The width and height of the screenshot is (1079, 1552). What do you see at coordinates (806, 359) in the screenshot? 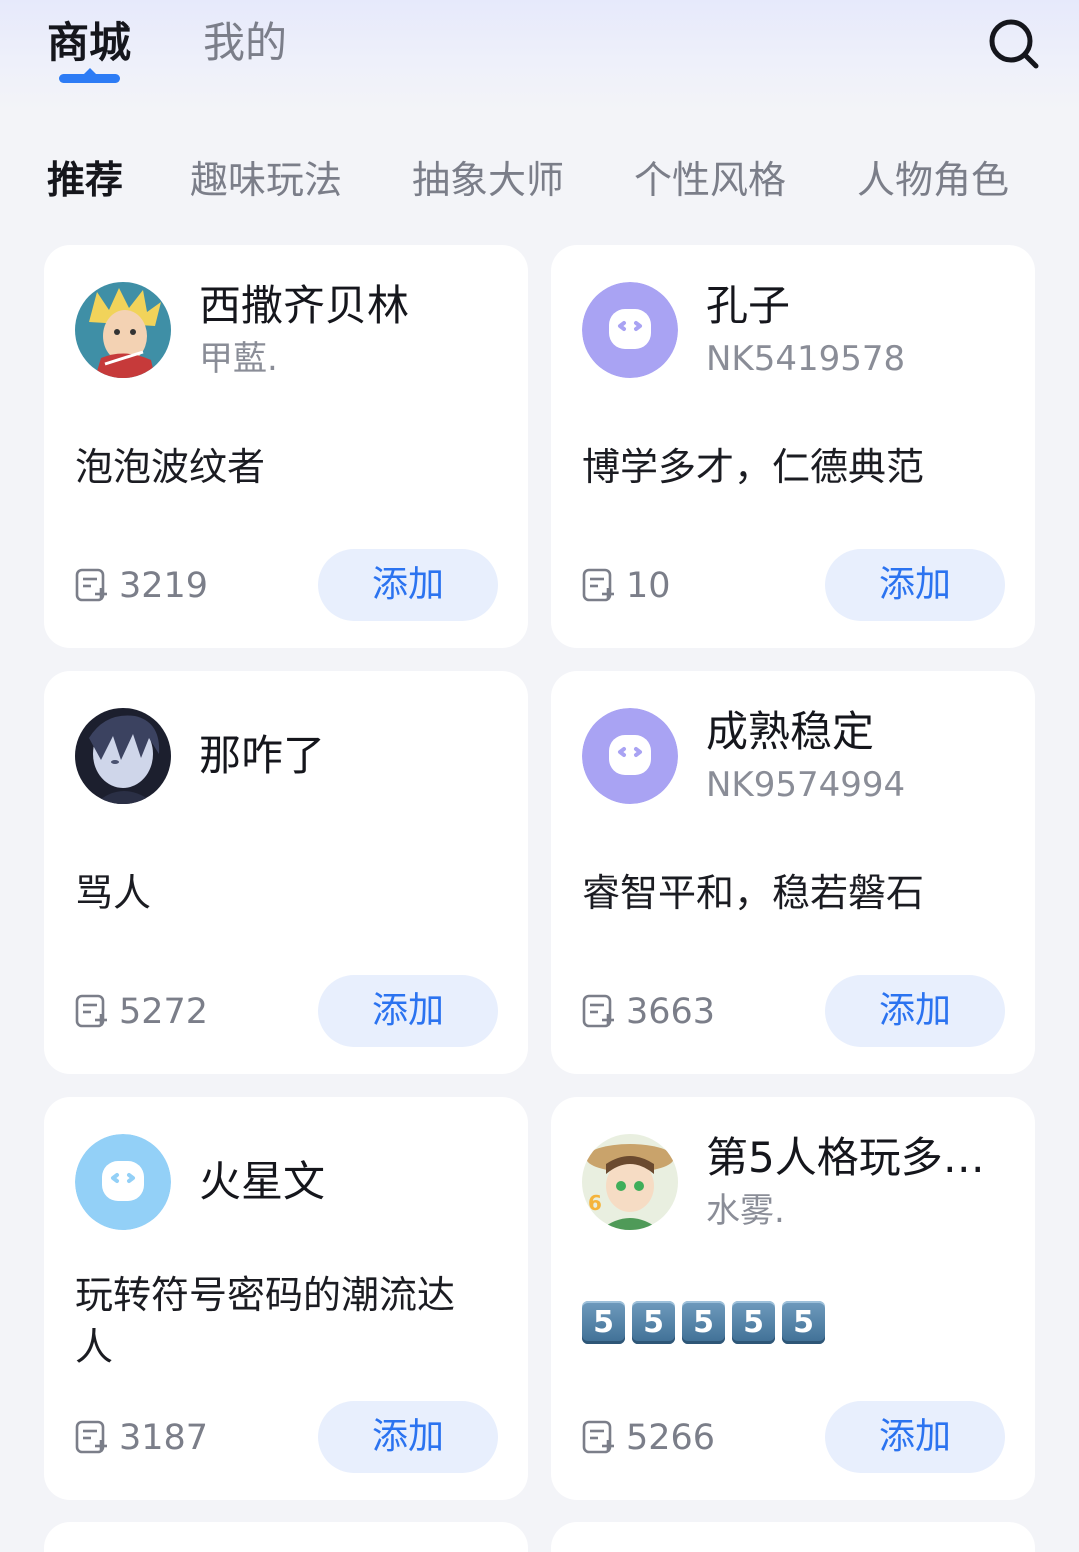
I see `author-name: NK5419578` at bounding box center [806, 359].